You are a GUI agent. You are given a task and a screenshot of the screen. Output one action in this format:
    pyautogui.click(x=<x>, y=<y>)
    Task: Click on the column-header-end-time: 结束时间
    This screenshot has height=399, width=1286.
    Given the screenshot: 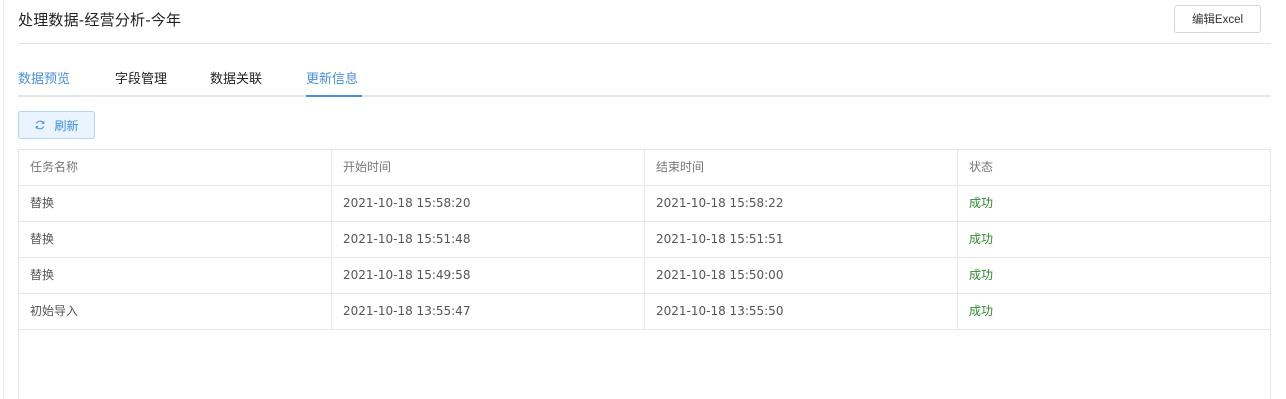 What is the action you would take?
    pyautogui.click(x=801, y=167)
    